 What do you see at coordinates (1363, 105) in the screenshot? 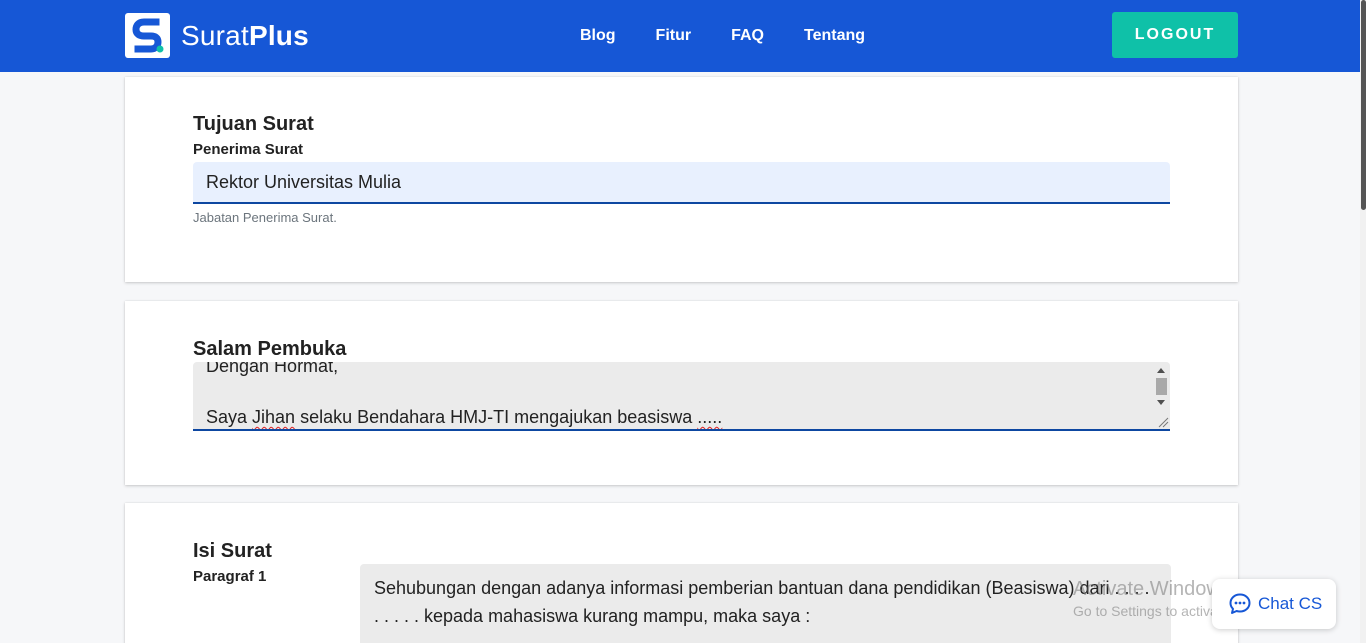
I see `page-scroll-thumb` at bounding box center [1363, 105].